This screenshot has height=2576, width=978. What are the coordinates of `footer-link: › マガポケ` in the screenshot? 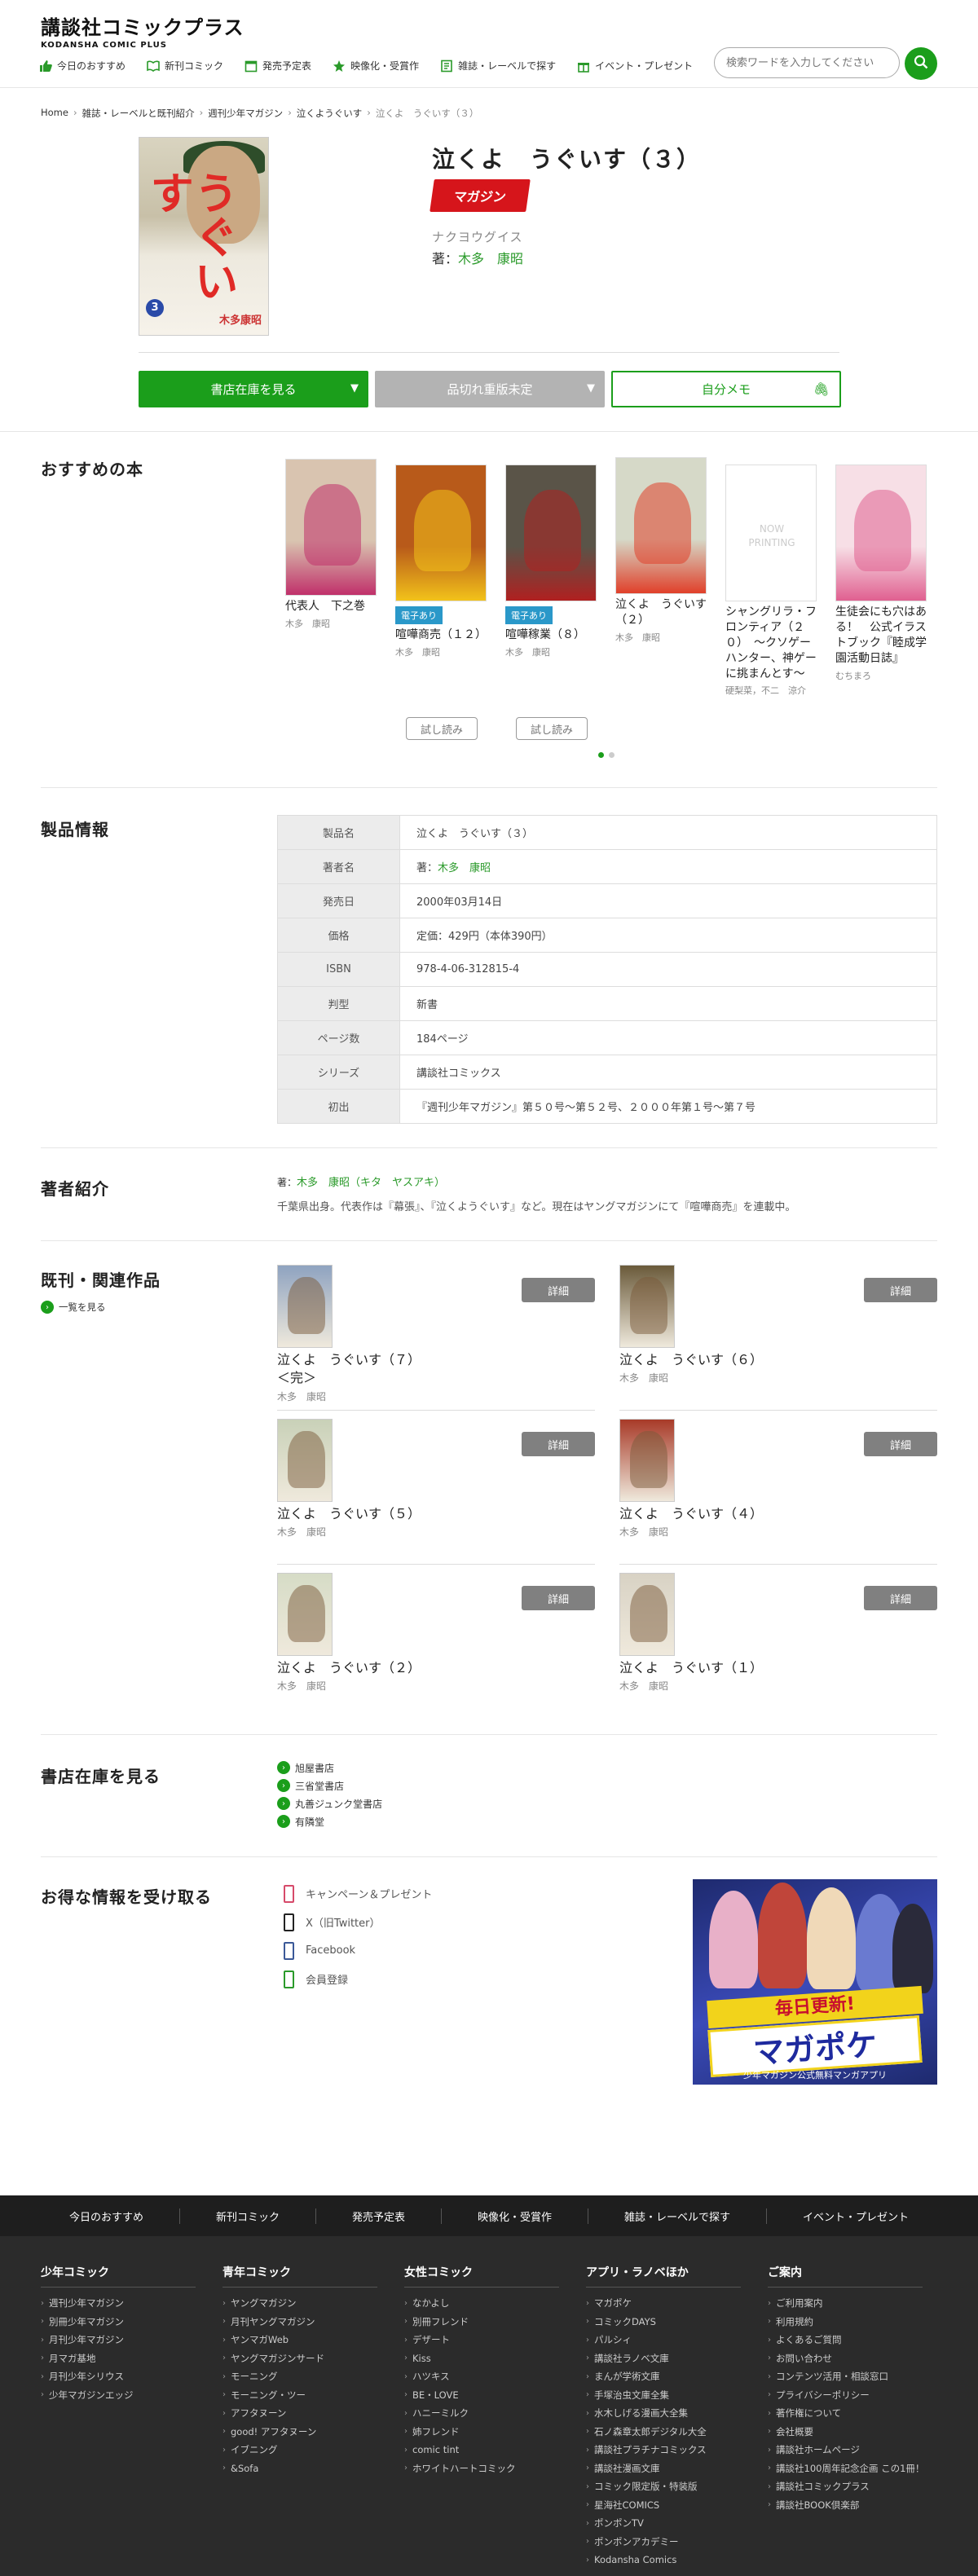 It's located at (667, 2303).